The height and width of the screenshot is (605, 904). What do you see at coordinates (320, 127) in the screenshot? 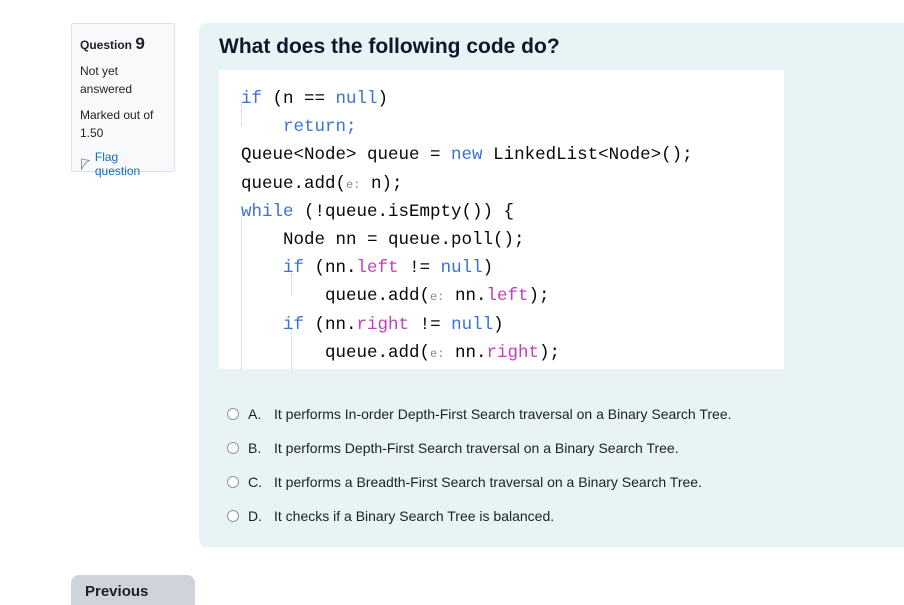
I see `code-keyword: return;` at bounding box center [320, 127].